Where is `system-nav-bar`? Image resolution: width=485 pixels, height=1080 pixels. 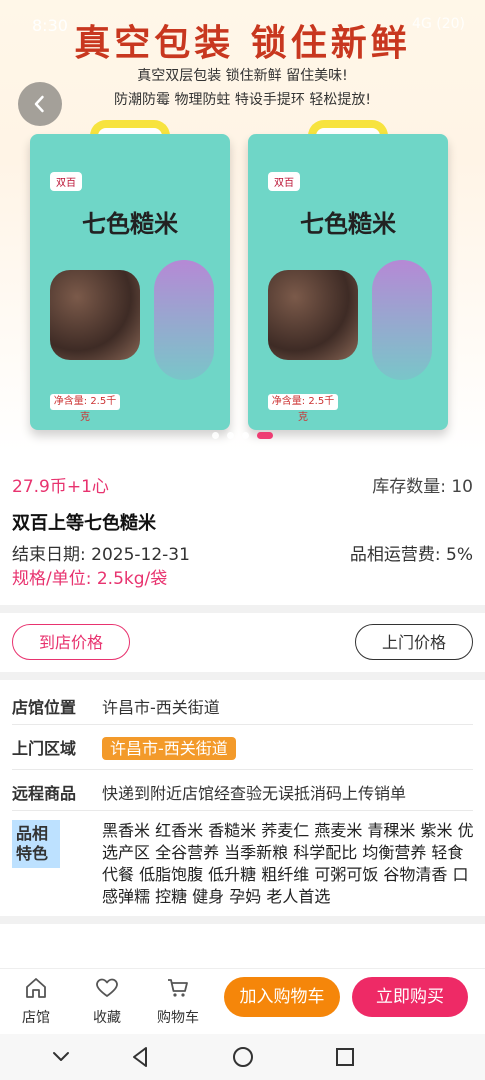
system-nav-bar is located at coordinates (242, 1057).